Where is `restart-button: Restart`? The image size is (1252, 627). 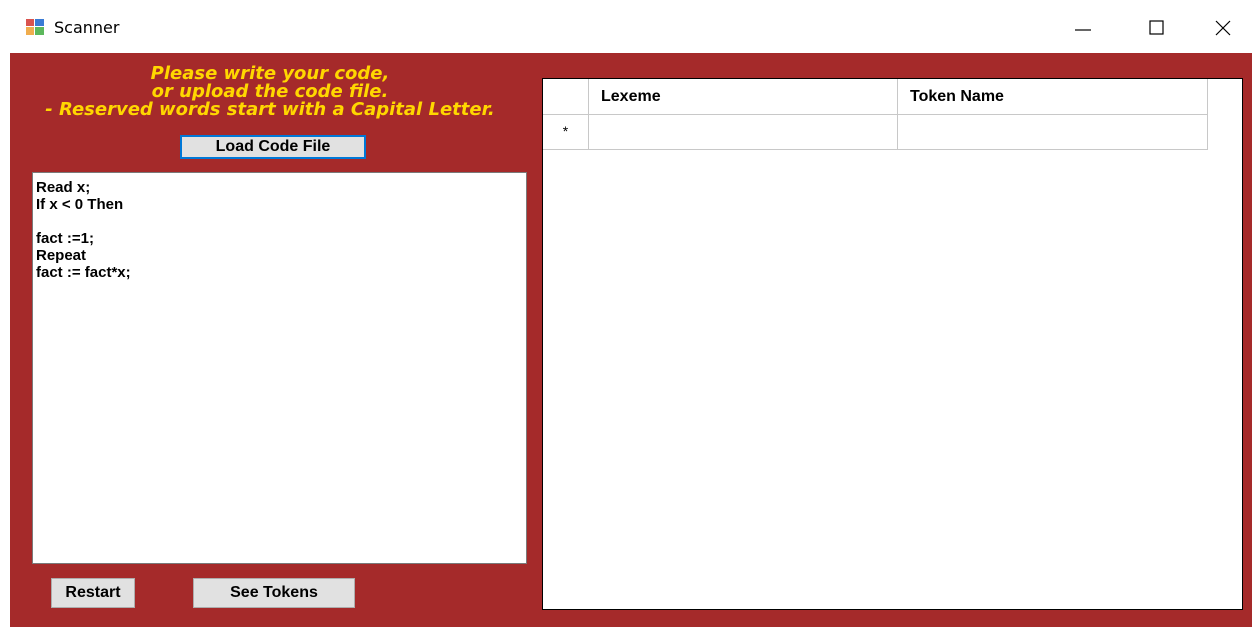
restart-button: Restart is located at coordinates (93, 593).